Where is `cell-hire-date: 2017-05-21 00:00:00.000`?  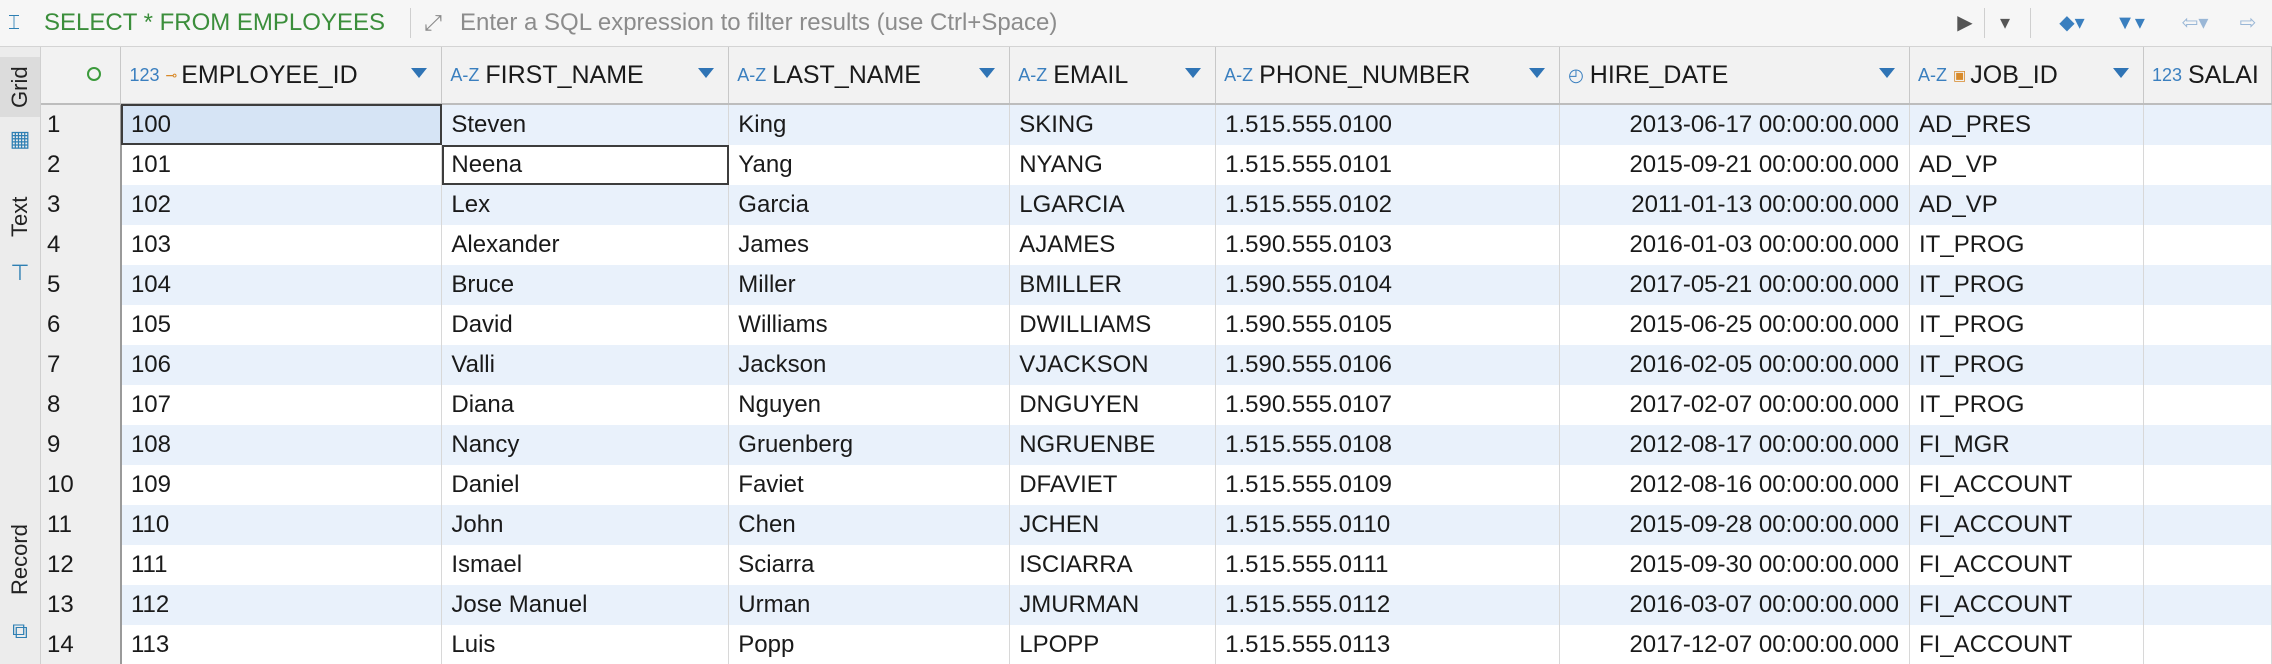 cell-hire-date: 2017-05-21 00:00:00.000 is located at coordinates (1735, 285).